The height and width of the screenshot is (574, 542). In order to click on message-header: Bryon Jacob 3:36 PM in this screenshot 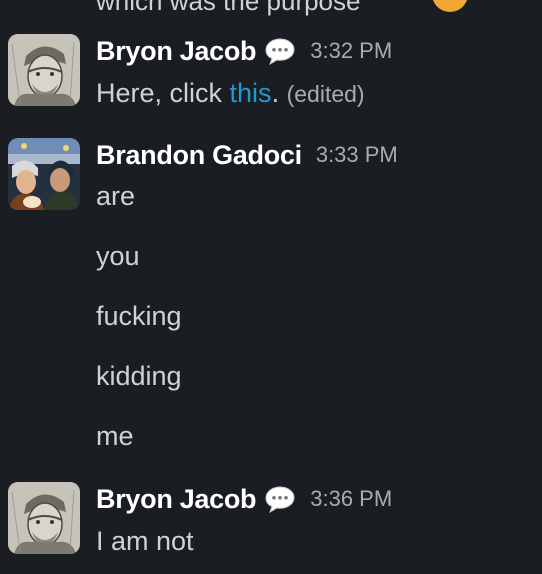, I will do `click(244, 499)`.